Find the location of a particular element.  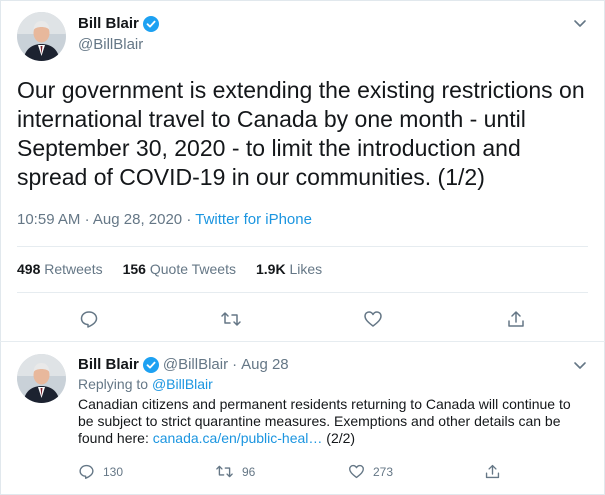

like-button is located at coordinates (373, 319).